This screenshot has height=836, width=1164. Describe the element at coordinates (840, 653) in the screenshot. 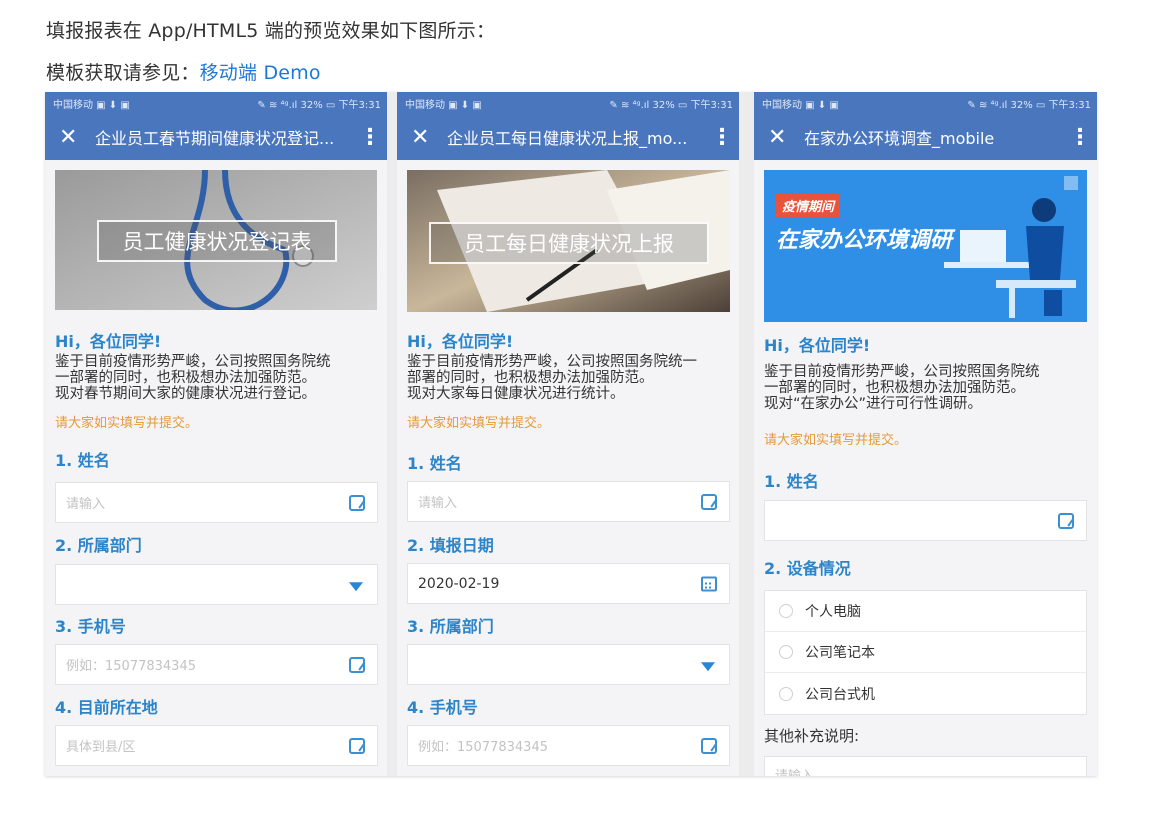

I see `option-label: 公司笔记本` at that location.